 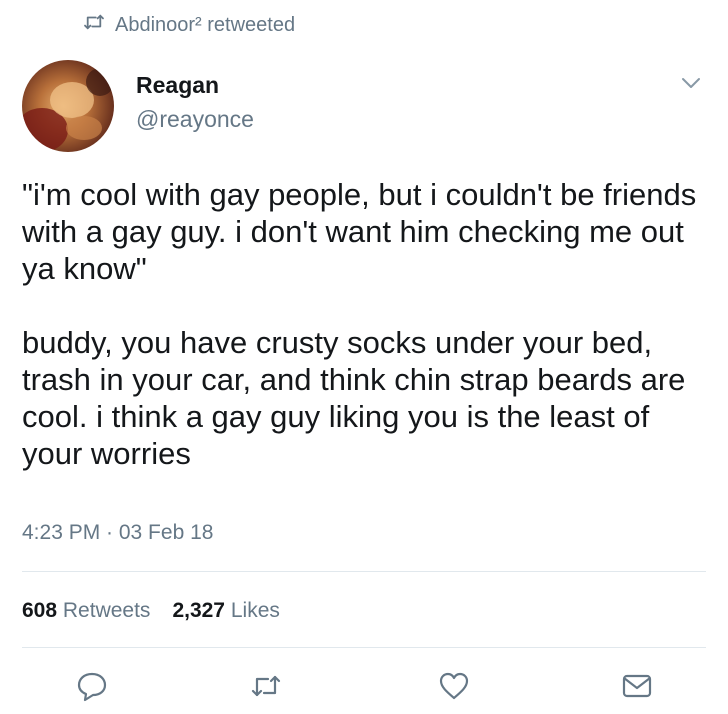 What do you see at coordinates (195, 119) in the screenshot?
I see `author-handle: @reayonce` at bounding box center [195, 119].